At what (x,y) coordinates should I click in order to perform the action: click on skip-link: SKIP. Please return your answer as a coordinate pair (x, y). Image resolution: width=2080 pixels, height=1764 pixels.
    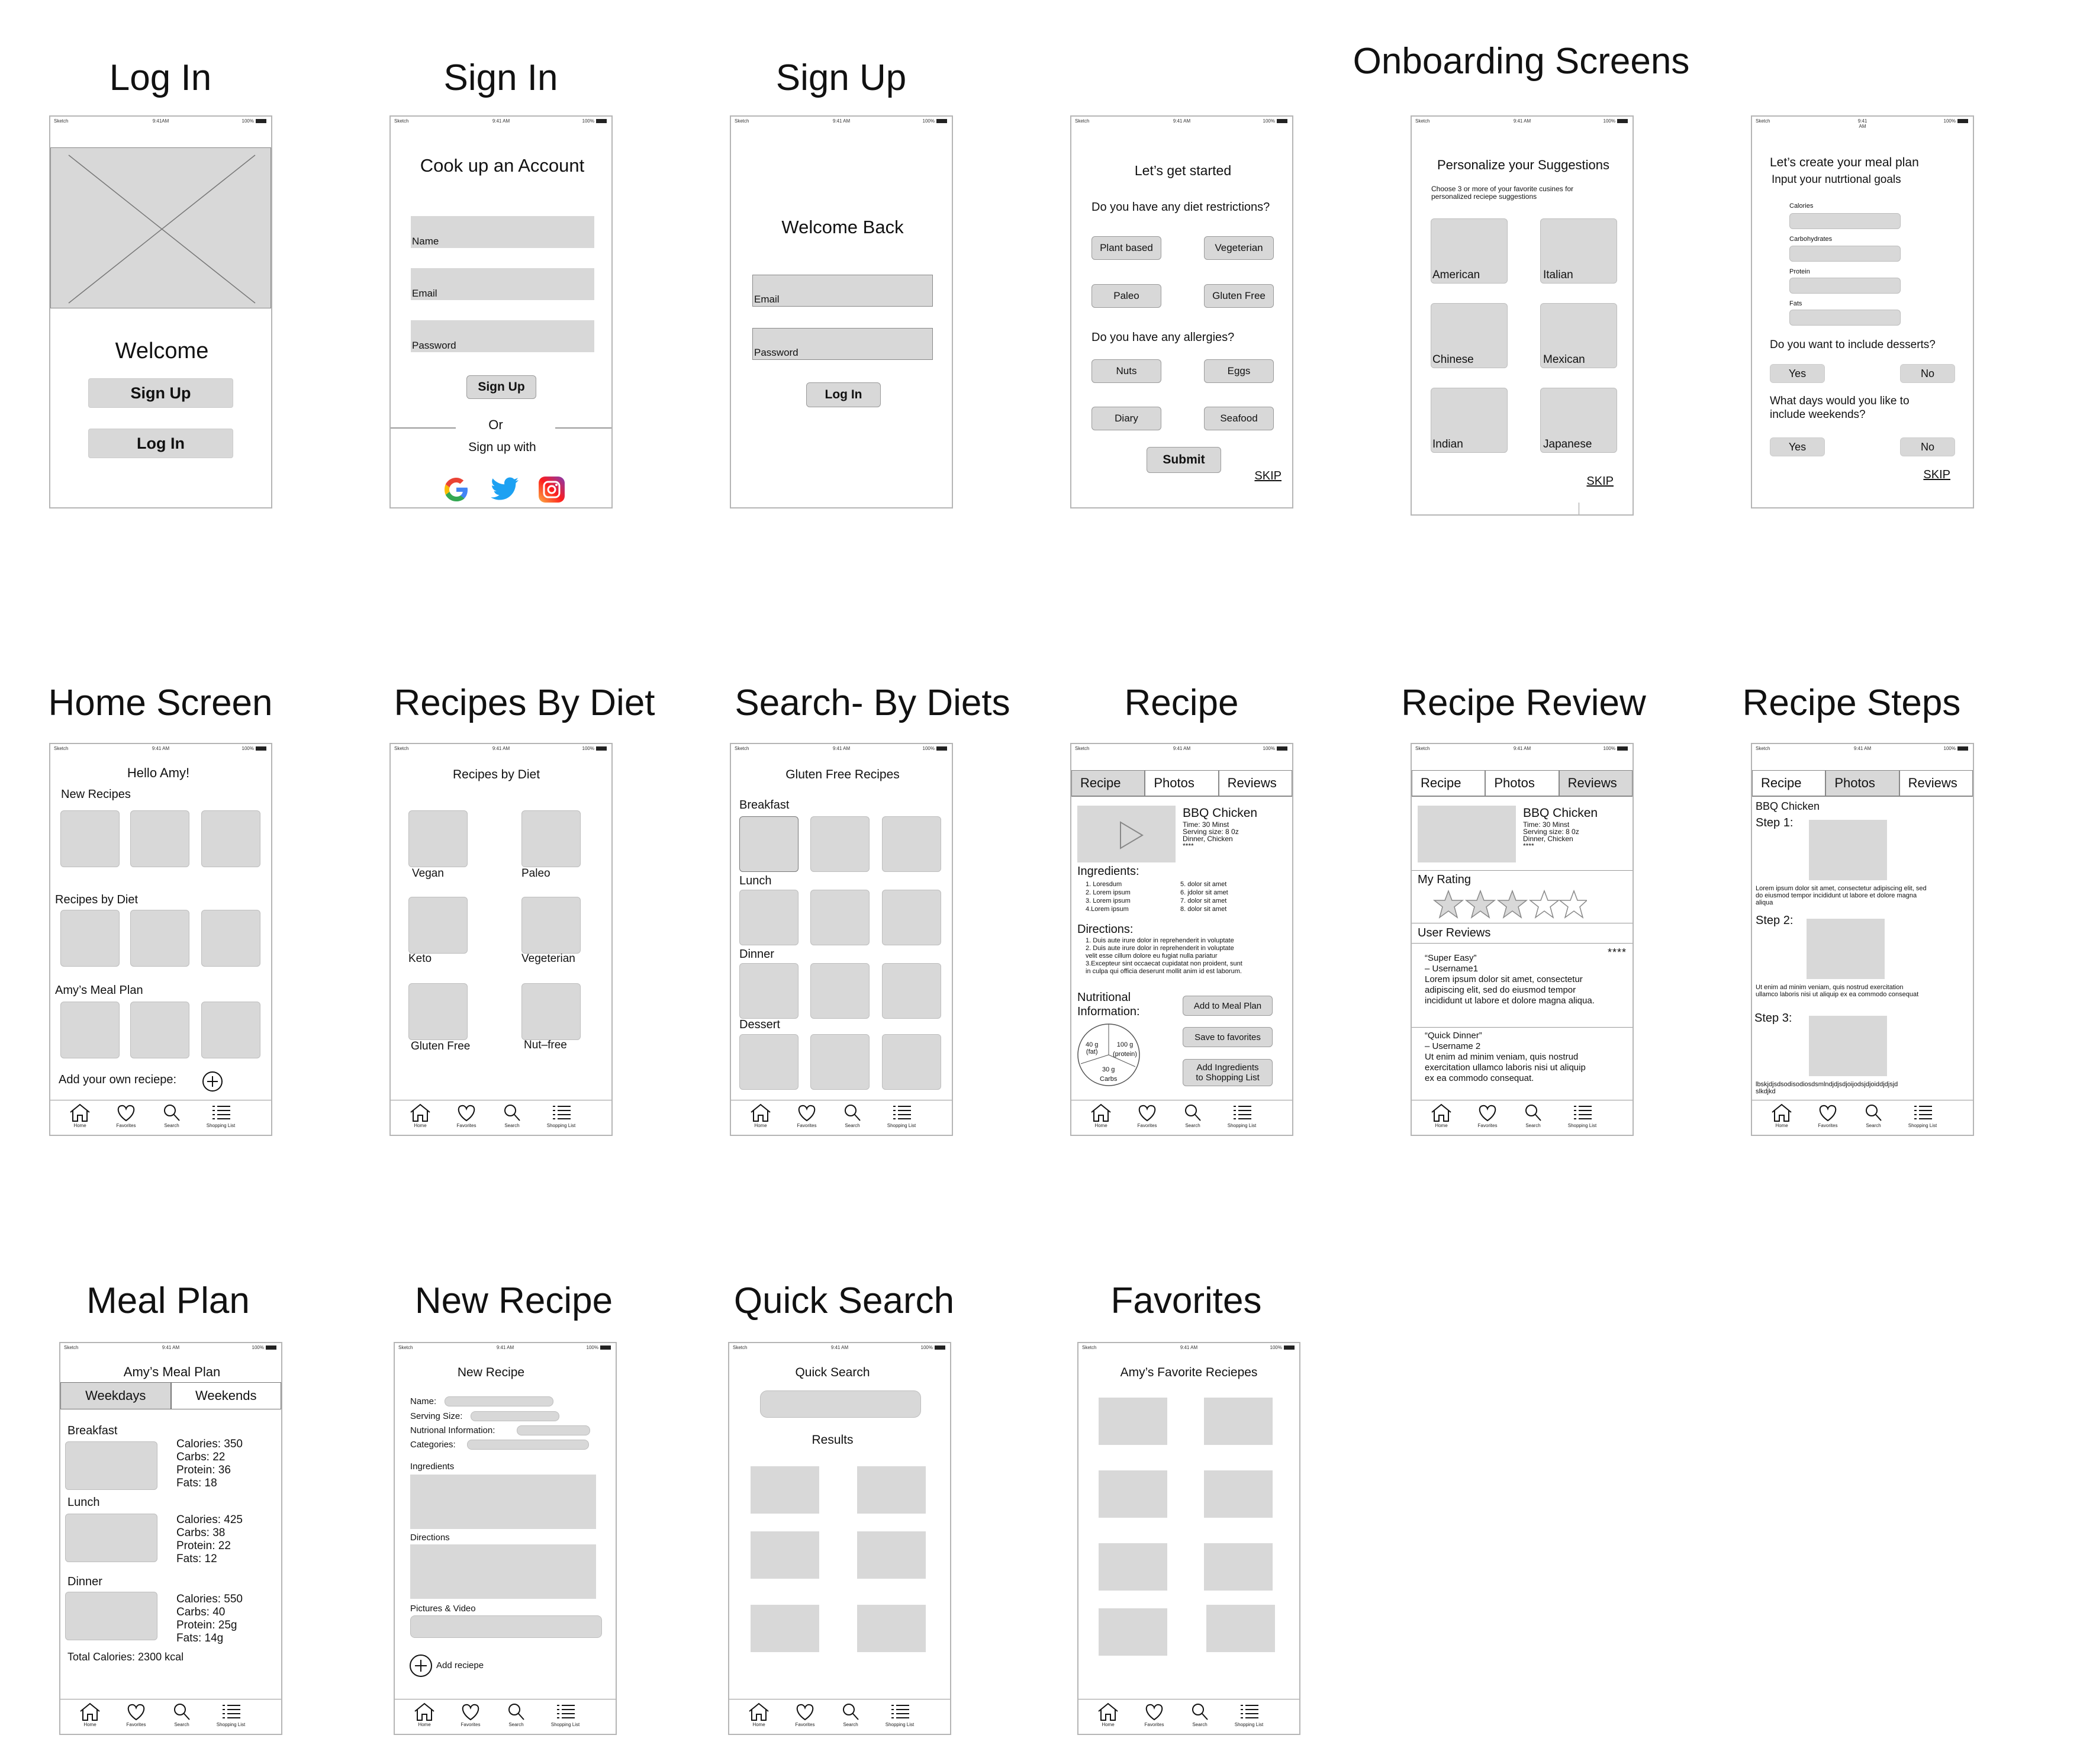
    Looking at the image, I should click on (1268, 476).